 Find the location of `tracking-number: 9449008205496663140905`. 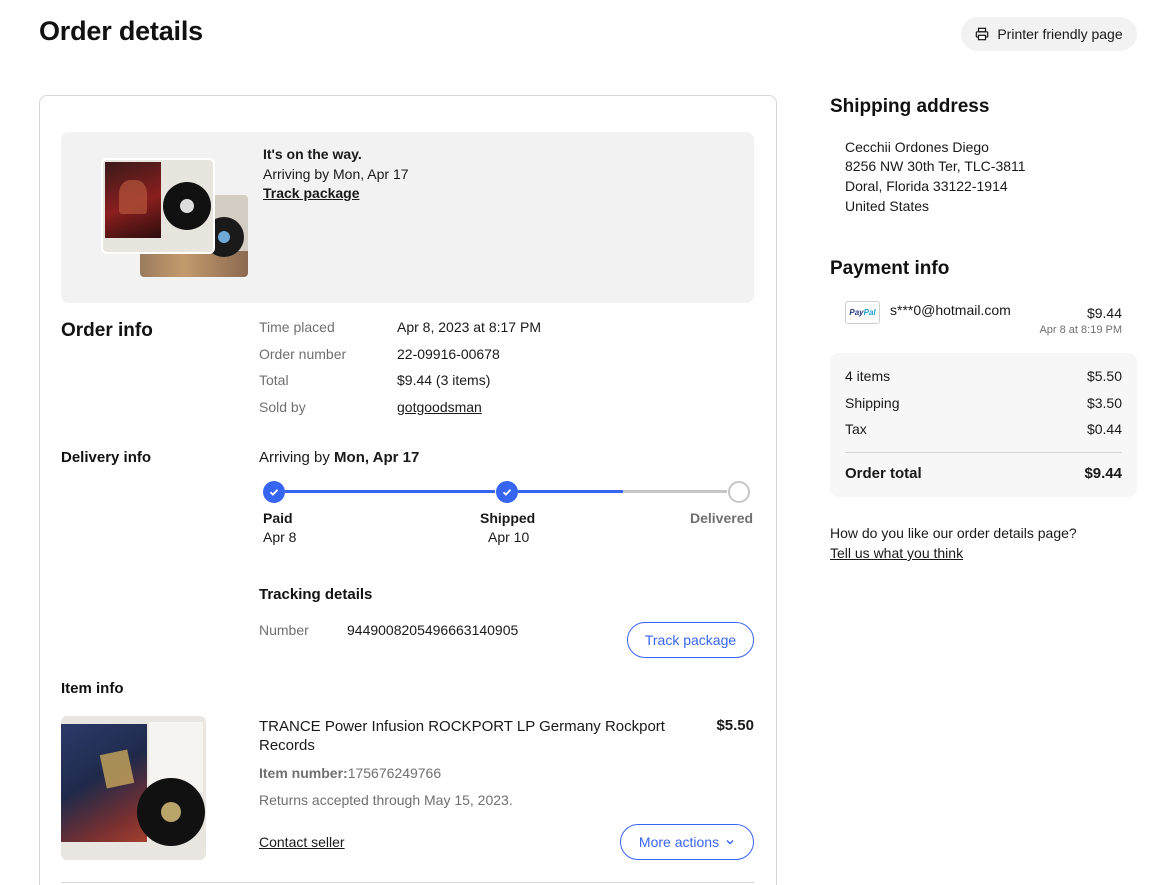

tracking-number: 9449008205496663140905 is located at coordinates (433, 630).